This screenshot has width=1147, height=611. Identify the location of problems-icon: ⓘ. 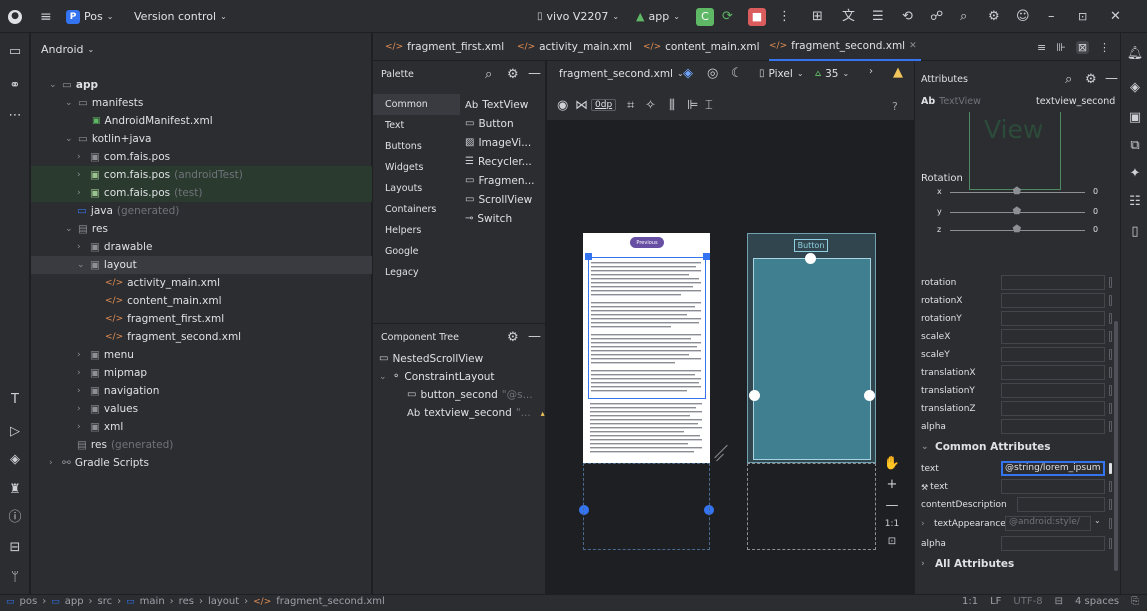
(15, 517).